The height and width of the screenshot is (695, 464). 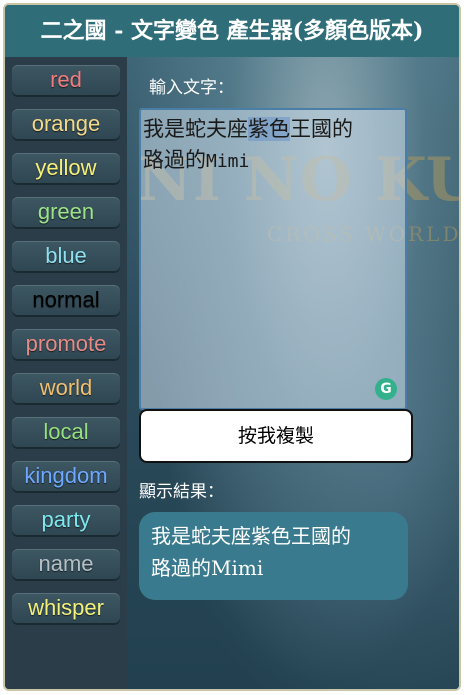 I want to click on color-button-normal: normal, so click(x=66, y=300).